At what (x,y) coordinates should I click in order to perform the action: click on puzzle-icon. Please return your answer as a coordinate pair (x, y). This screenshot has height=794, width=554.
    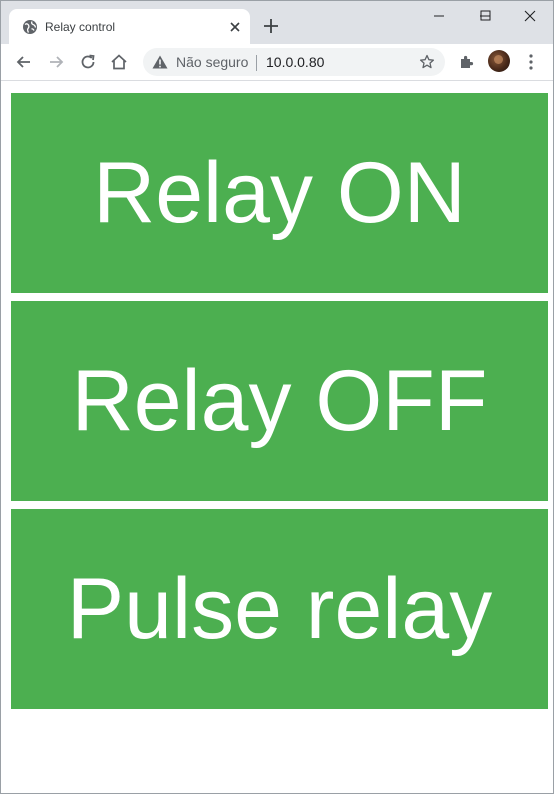
    Looking at the image, I should click on (467, 62).